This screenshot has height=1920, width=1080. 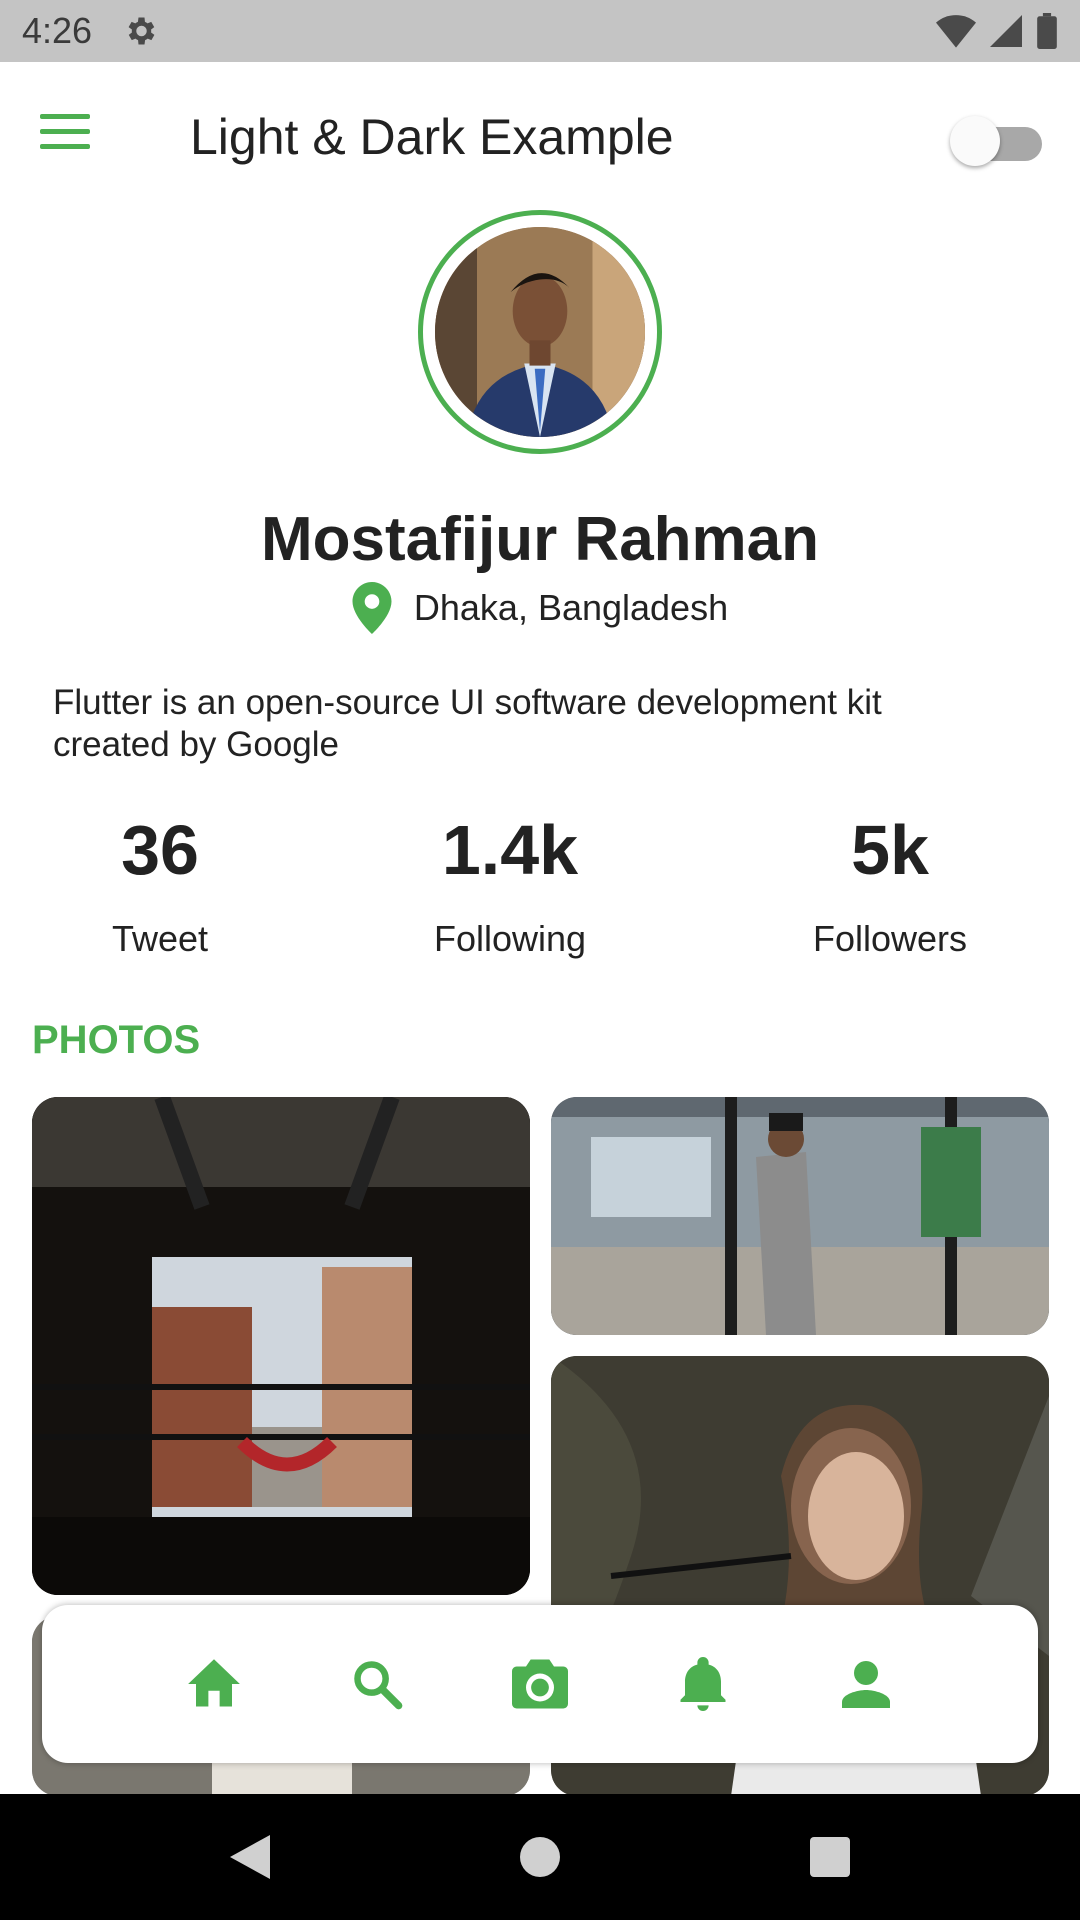 I want to click on menu-icon, so click(x=73, y=131).